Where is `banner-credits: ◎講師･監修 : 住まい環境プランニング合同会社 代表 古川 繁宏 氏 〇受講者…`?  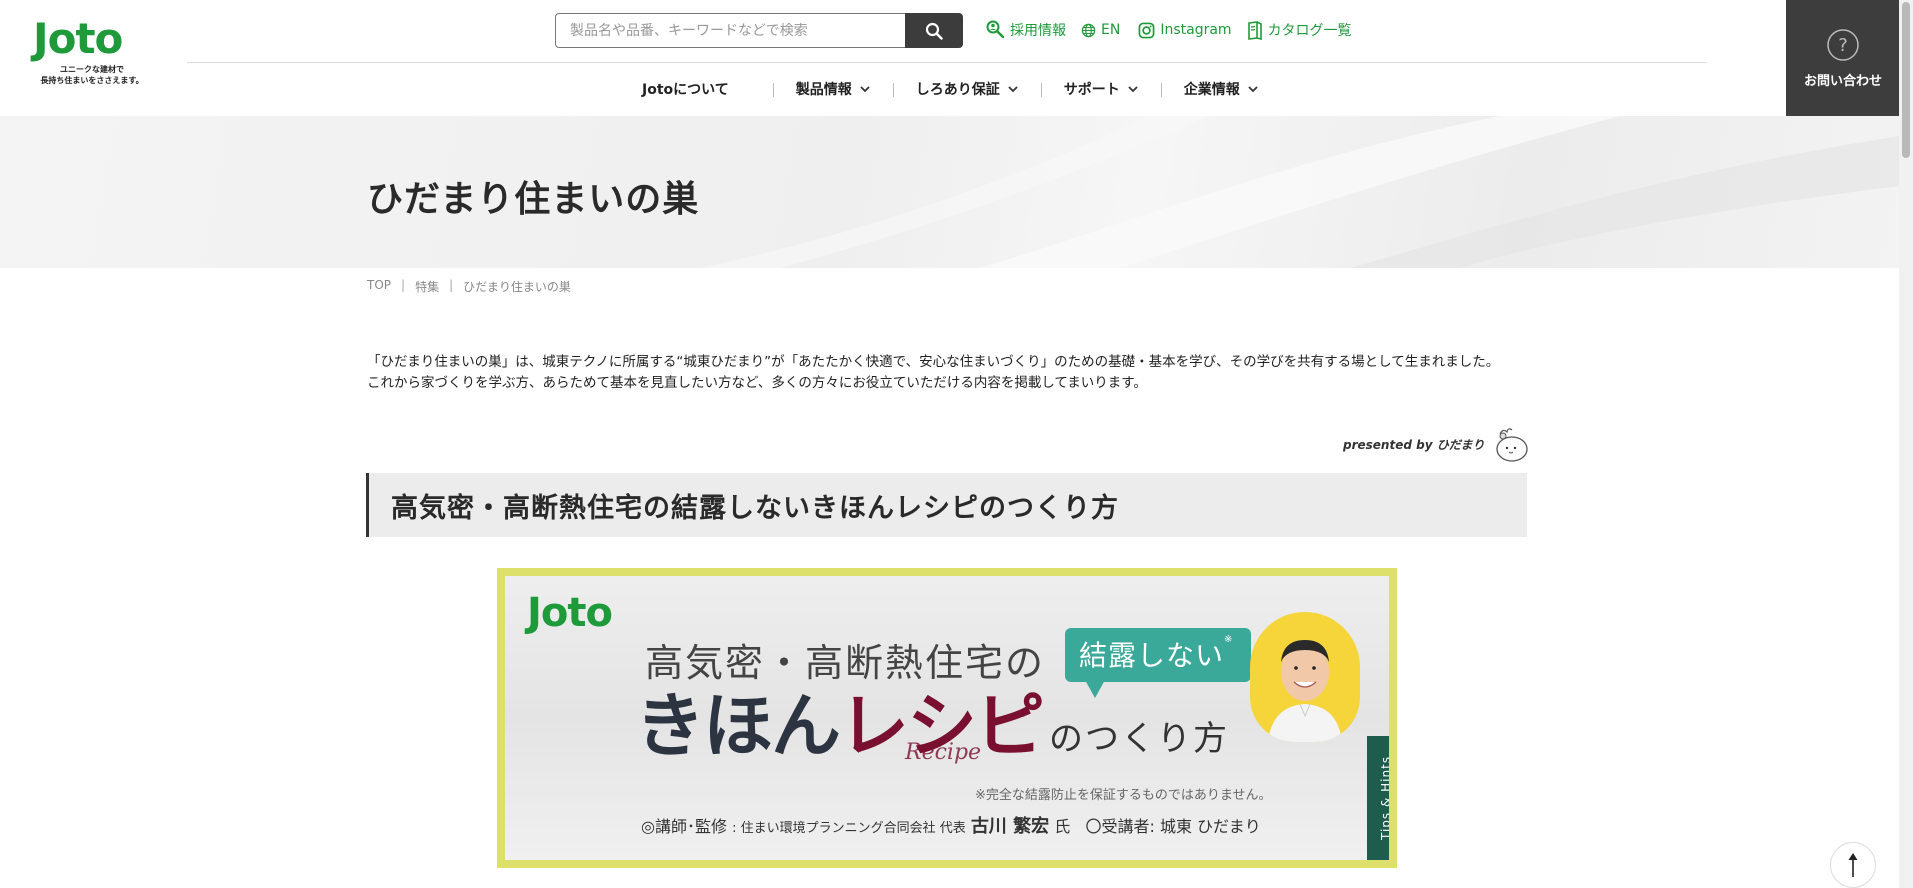
banner-credits: ◎講師･監修 : 住まい環境プランニング合同会社 代表 古川 繁宏 氏 〇受講者… is located at coordinates (951, 825).